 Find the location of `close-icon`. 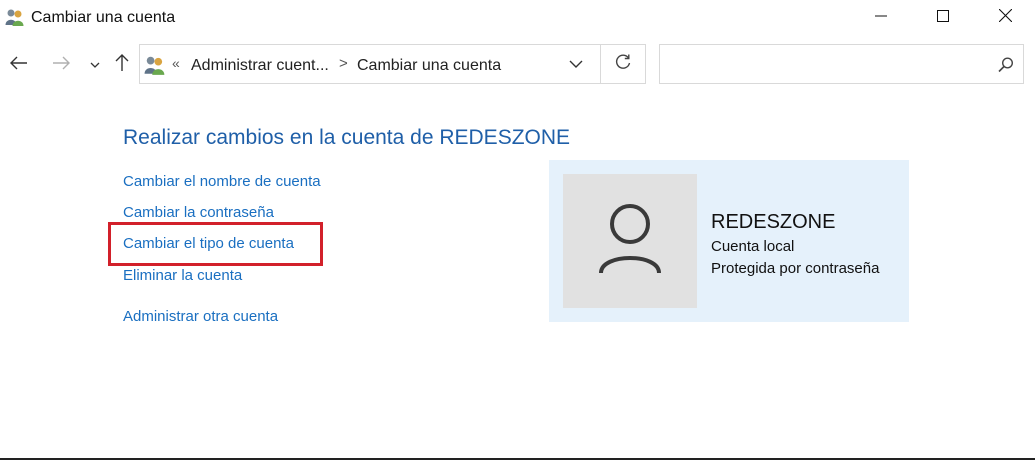

close-icon is located at coordinates (1005, 17).